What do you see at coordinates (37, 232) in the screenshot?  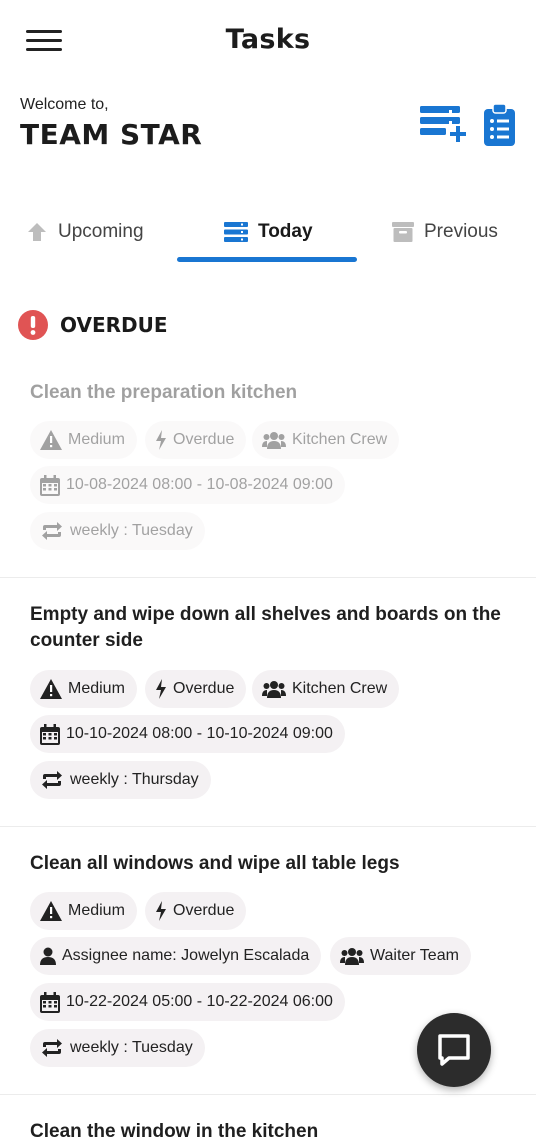 I see `arrow-up-icon` at bounding box center [37, 232].